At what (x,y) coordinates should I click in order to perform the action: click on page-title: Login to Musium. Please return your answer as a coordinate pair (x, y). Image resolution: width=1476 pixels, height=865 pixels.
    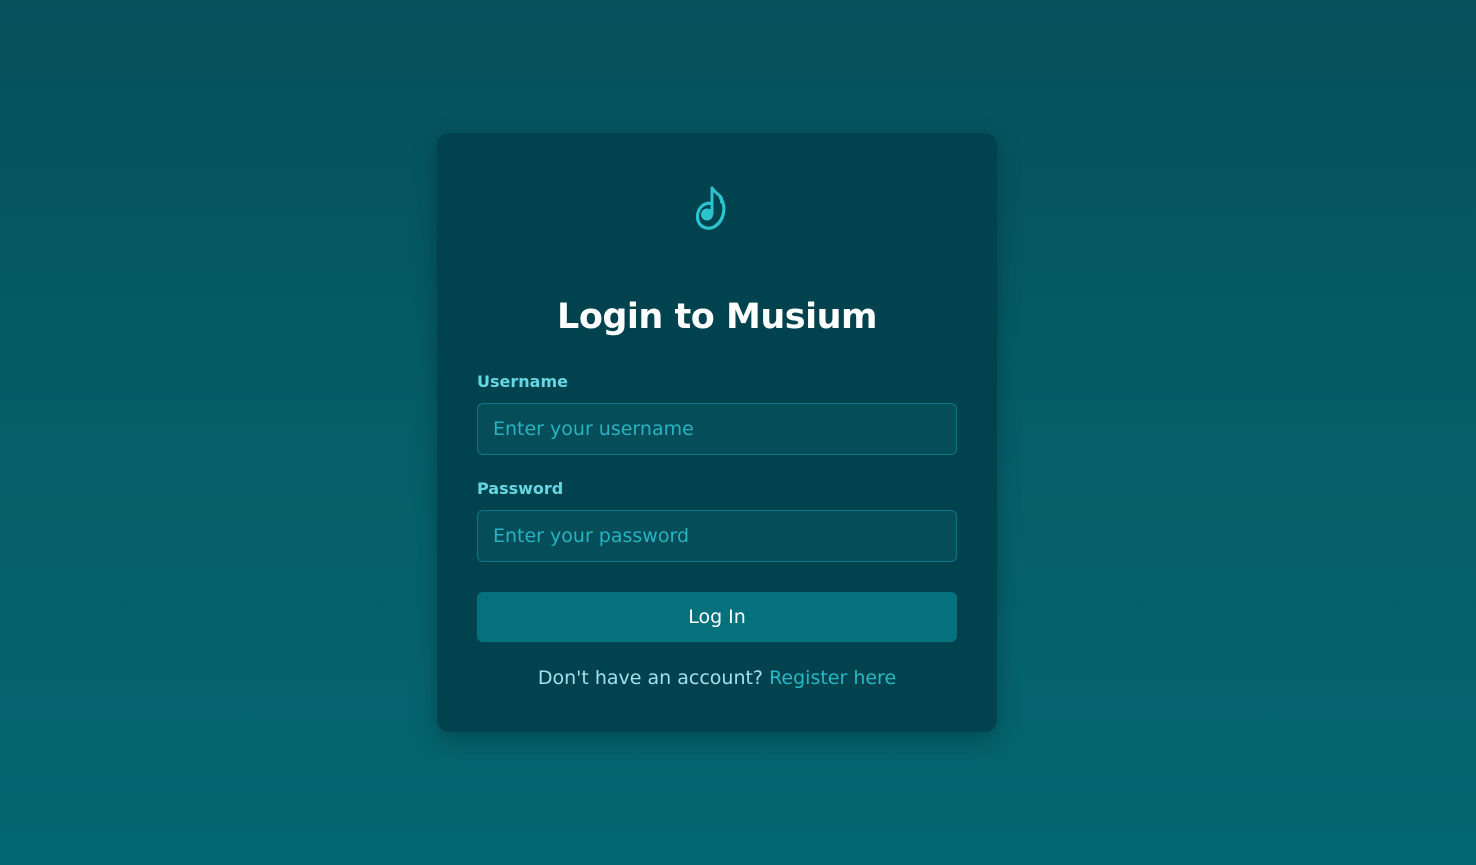
    Looking at the image, I should click on (717, 317).